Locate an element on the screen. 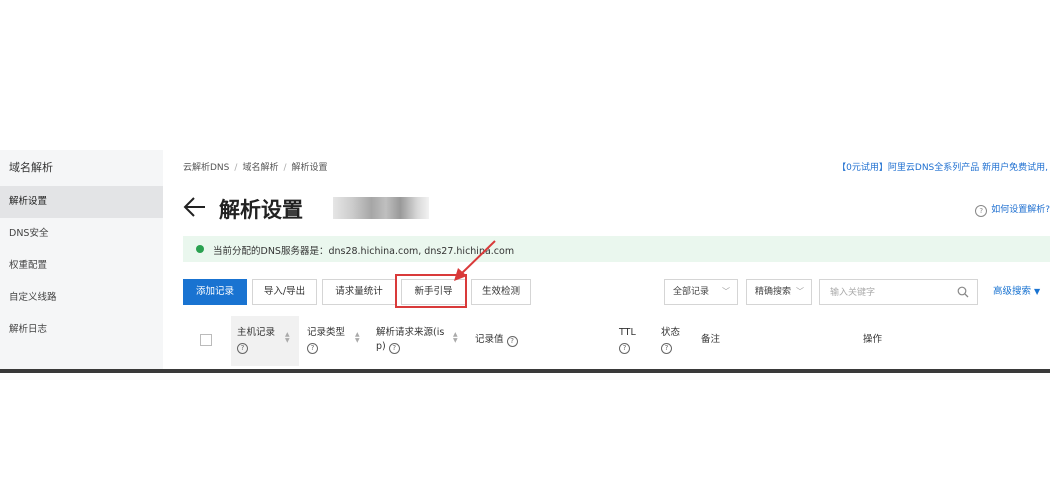  caret-down-icon: ▼ is located at coordinates (1037, 291).